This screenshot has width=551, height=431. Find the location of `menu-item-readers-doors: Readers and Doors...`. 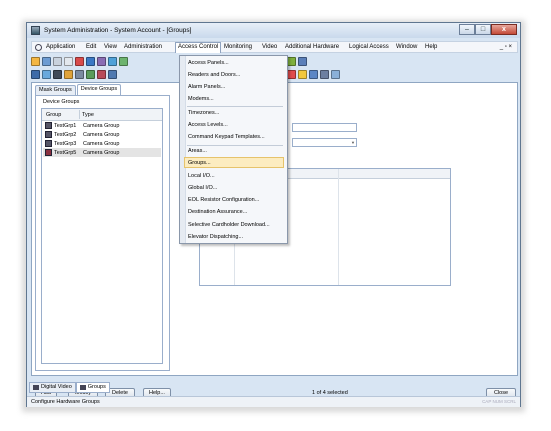

menu-item-readers-doors: Readers and Doors... is located at coordinates (214, 75).